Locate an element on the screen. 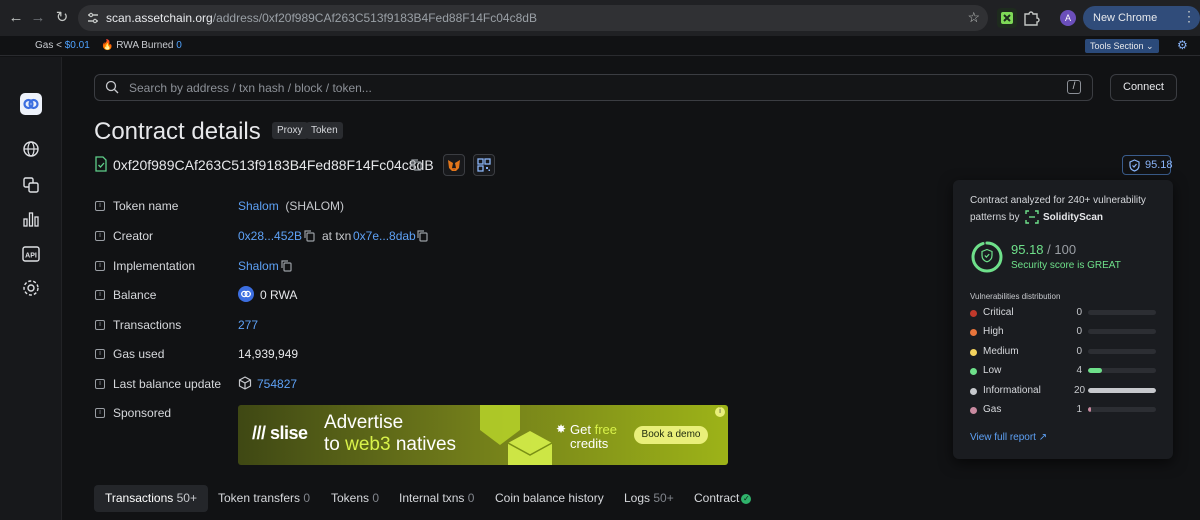  tools-section-dropdown: Tools Section ⌄ is located at coordinates (1122, 46).